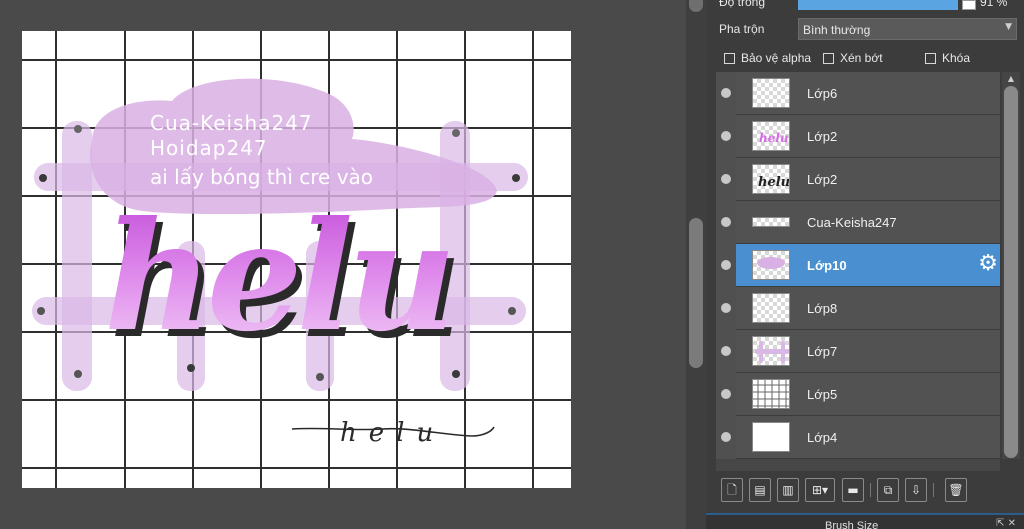  I want to click on opacity-label: Độ trong, so click(742, 4).